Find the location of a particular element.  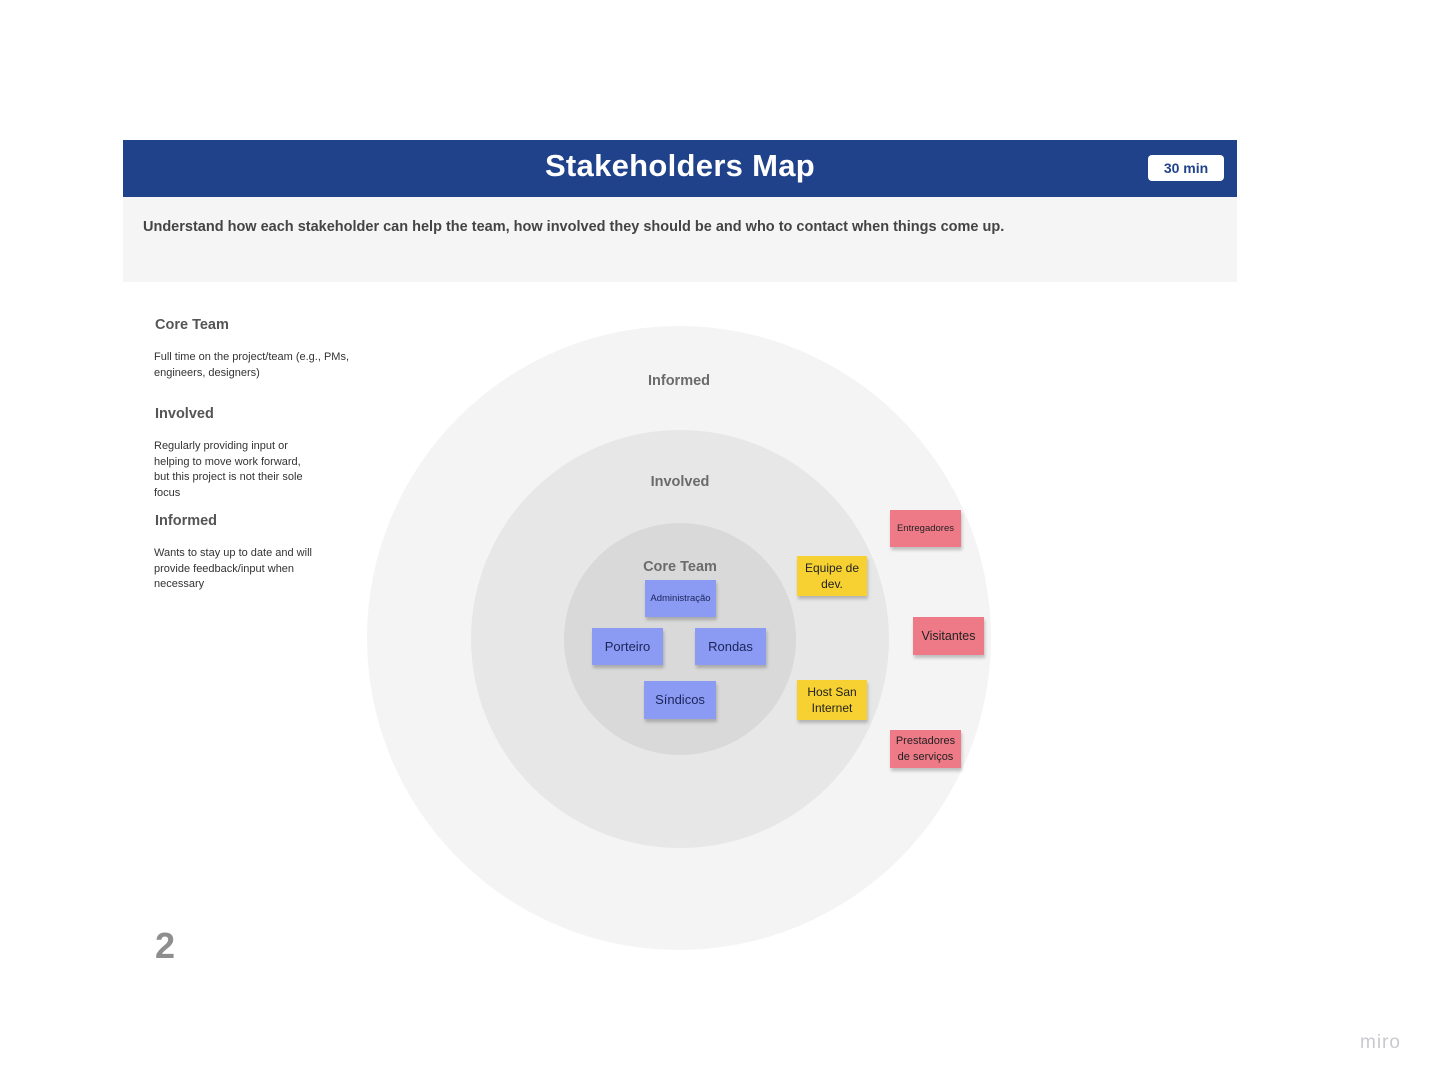

sticky-note-host-san-internet: Host San Internet is located at coordinates (832, 700).